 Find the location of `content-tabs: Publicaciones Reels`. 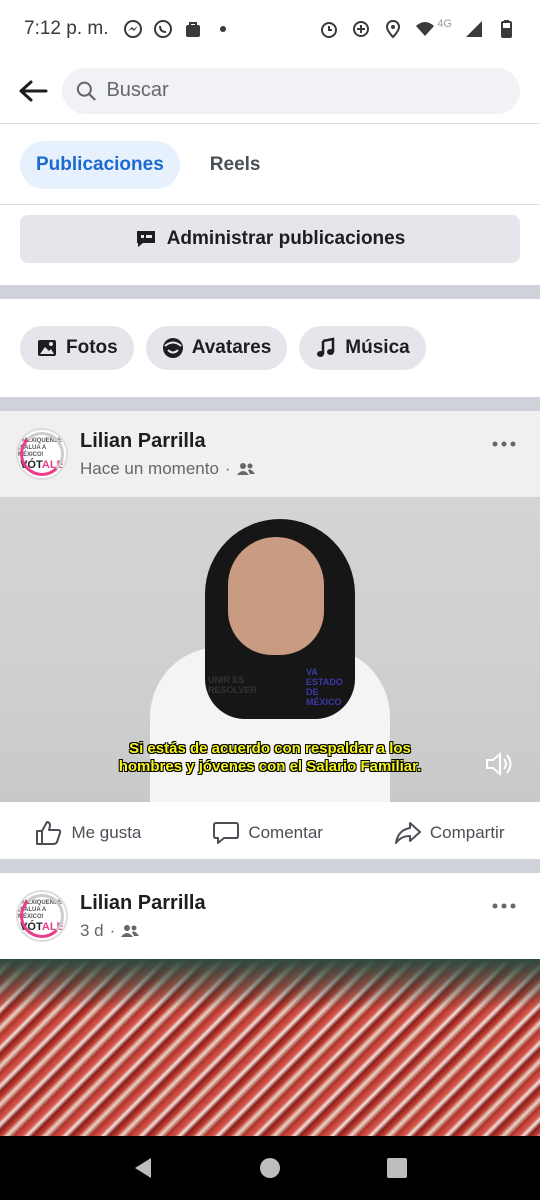

content-tabs: Publicaciones Reels is located at coordinates (270, 165).